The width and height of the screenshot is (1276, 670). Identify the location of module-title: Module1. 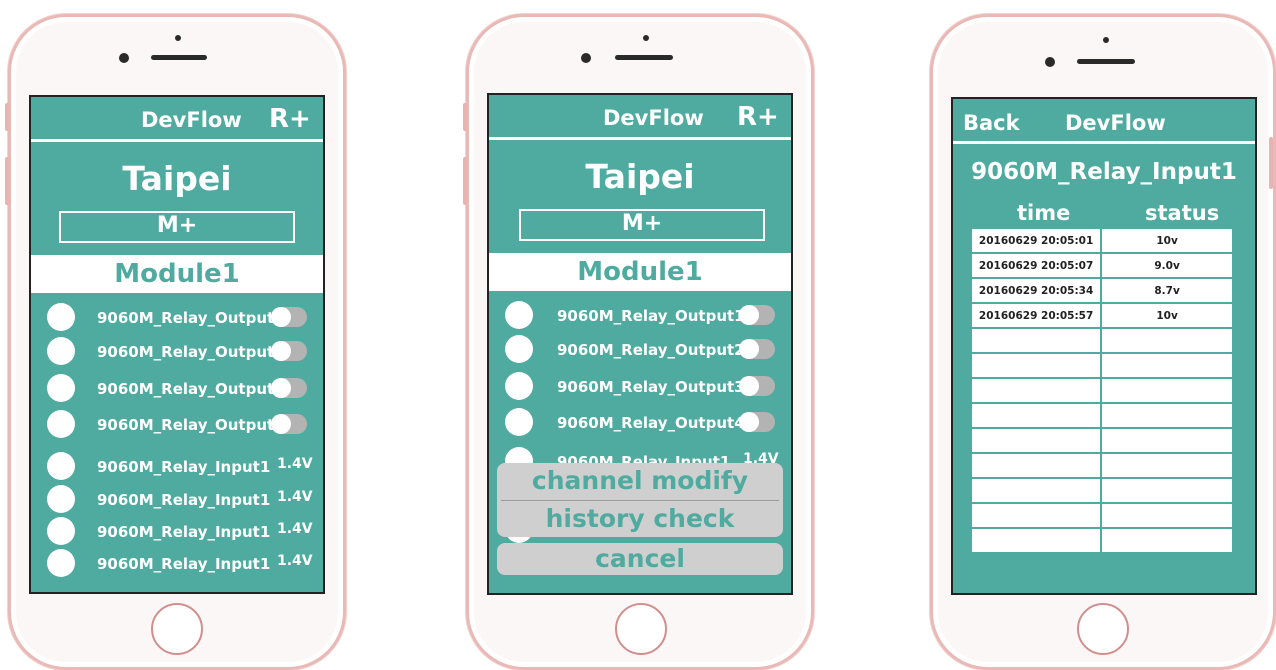
(177, 274).